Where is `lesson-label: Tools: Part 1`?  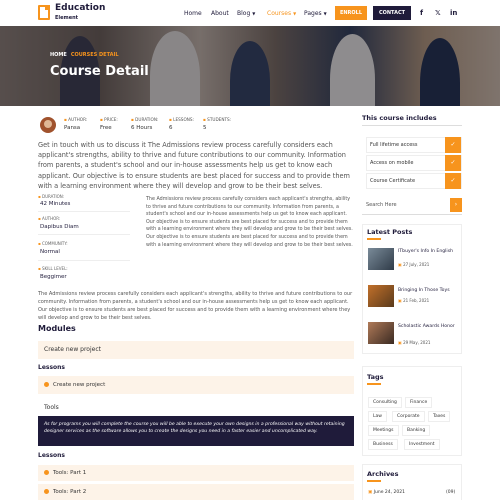
lesson-label: Tools: Part 1 is located at coordinates (70, 473).